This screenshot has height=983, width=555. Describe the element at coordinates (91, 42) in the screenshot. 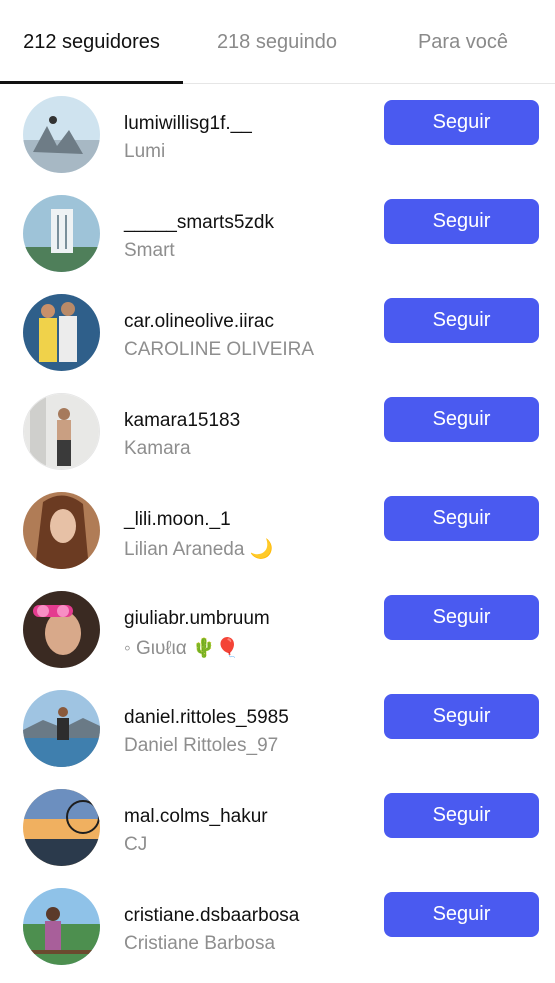

I see `tab-followers: 212 seguidores` at that location.